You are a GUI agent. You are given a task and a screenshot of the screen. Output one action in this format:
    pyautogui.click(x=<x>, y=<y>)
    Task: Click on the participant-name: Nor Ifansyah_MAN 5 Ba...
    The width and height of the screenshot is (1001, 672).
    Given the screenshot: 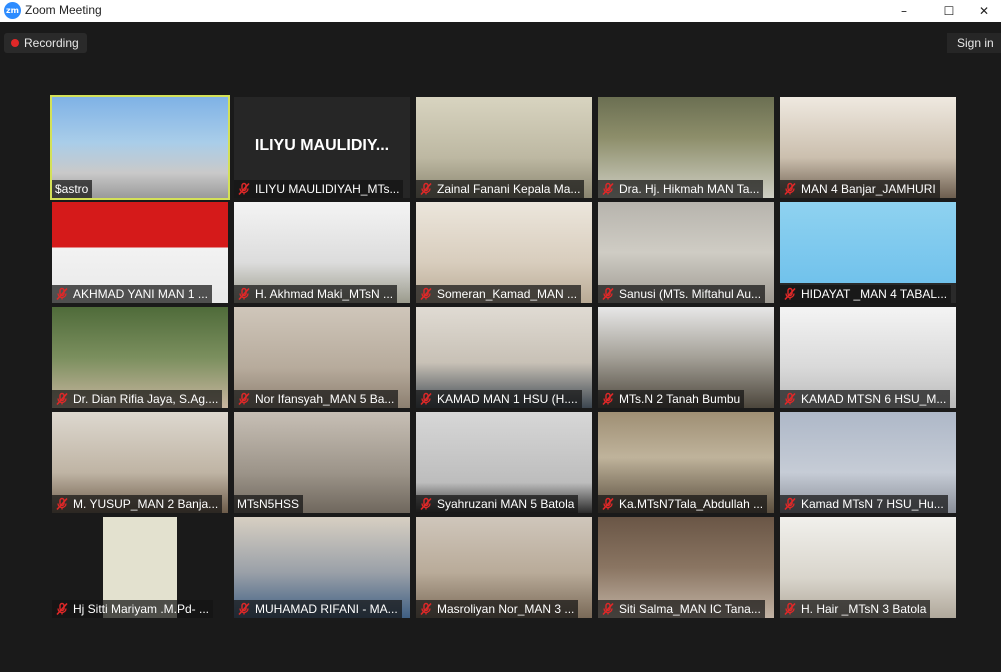 What is the action you would take?
    pyautogui.click(x=325, y=399)
    